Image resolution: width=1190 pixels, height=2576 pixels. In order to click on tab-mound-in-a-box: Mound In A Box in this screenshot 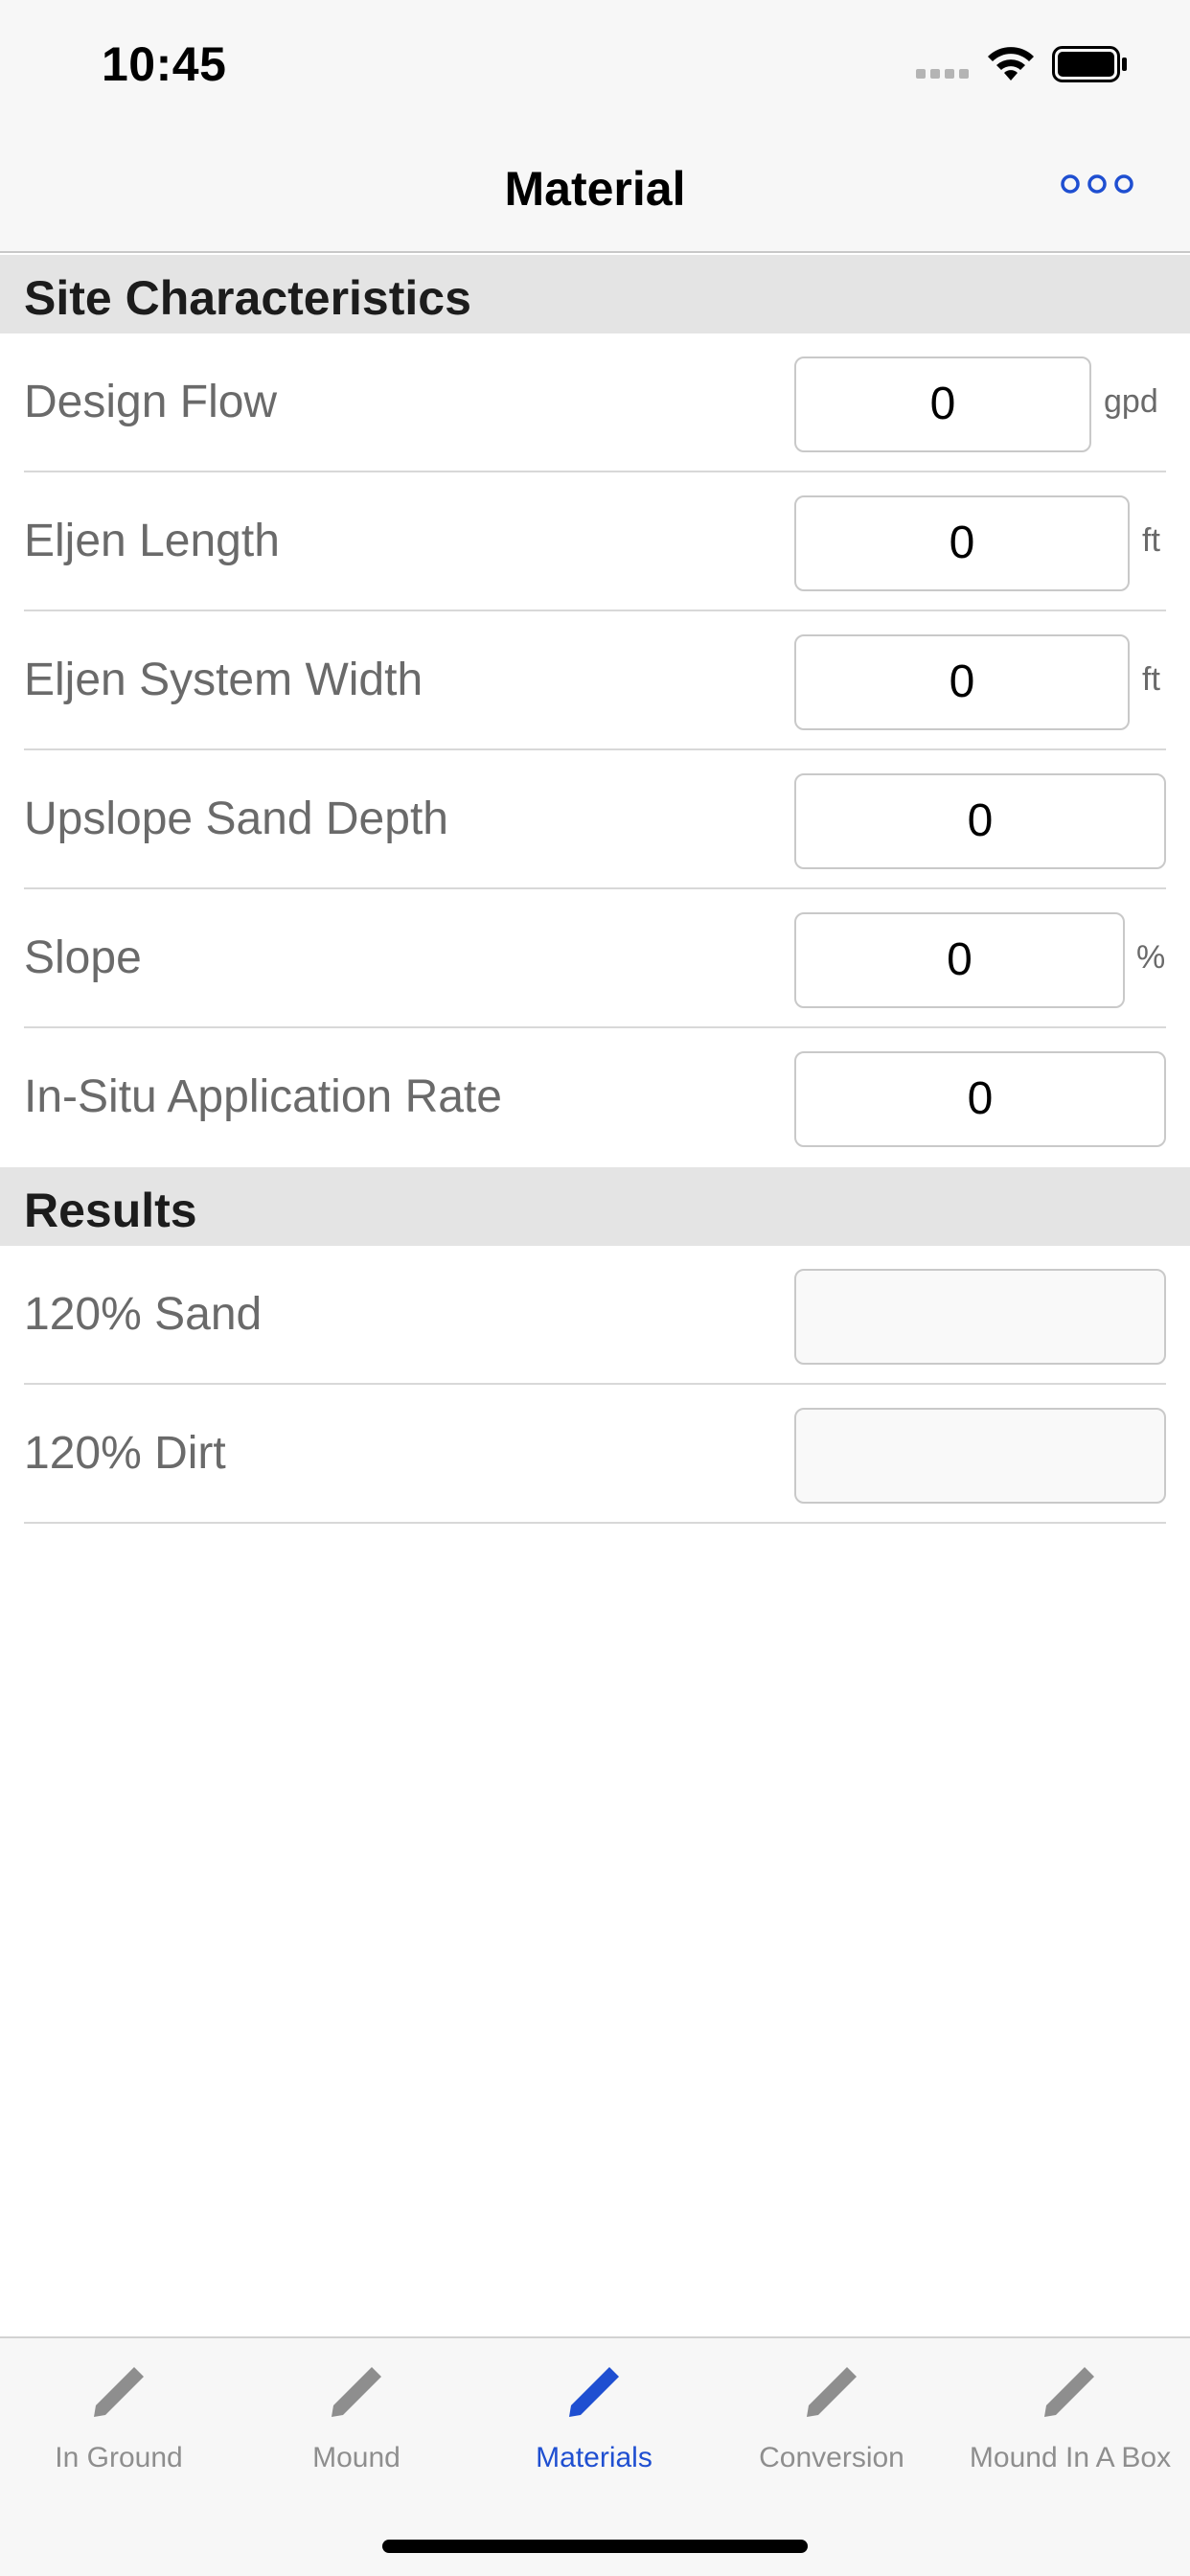, I will do `click(1070, 2415)`.